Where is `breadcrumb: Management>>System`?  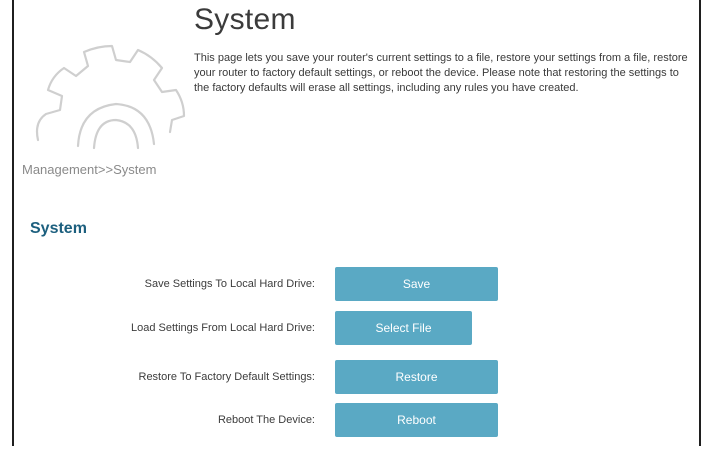
breadcrumb: Management>>System is located at coordinates (89, 169).